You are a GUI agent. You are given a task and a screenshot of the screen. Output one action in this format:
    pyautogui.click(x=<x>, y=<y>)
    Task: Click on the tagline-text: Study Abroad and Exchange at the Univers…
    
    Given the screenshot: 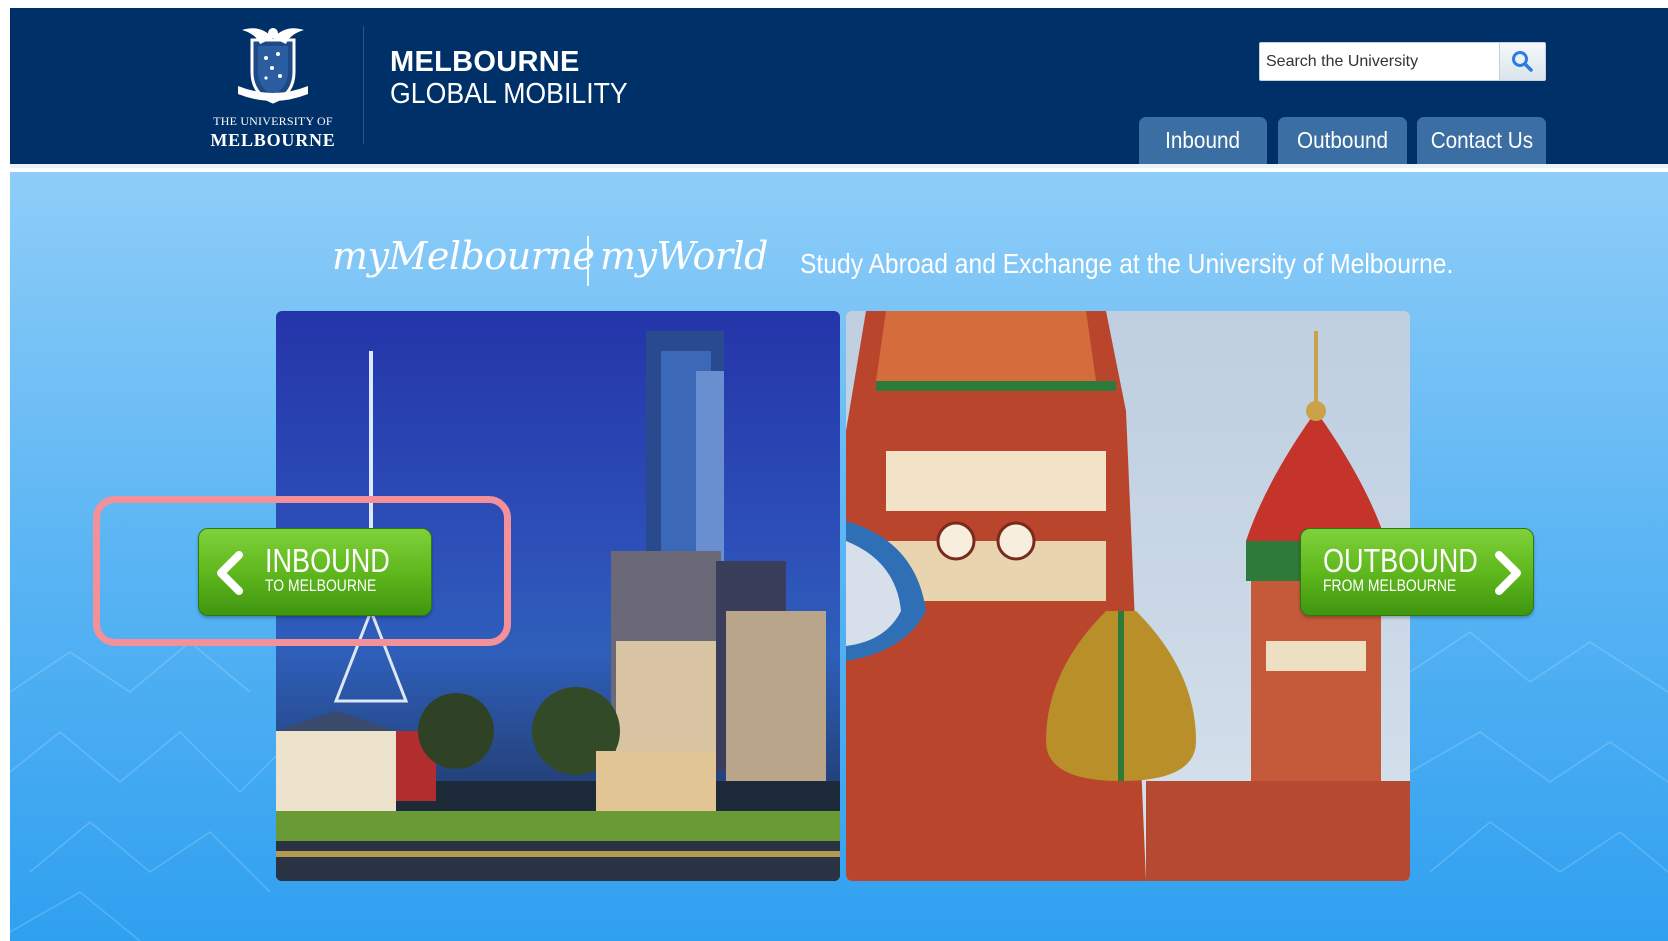 What is the action you would take?
    pyautogui.click(x=1127, y=263)
    